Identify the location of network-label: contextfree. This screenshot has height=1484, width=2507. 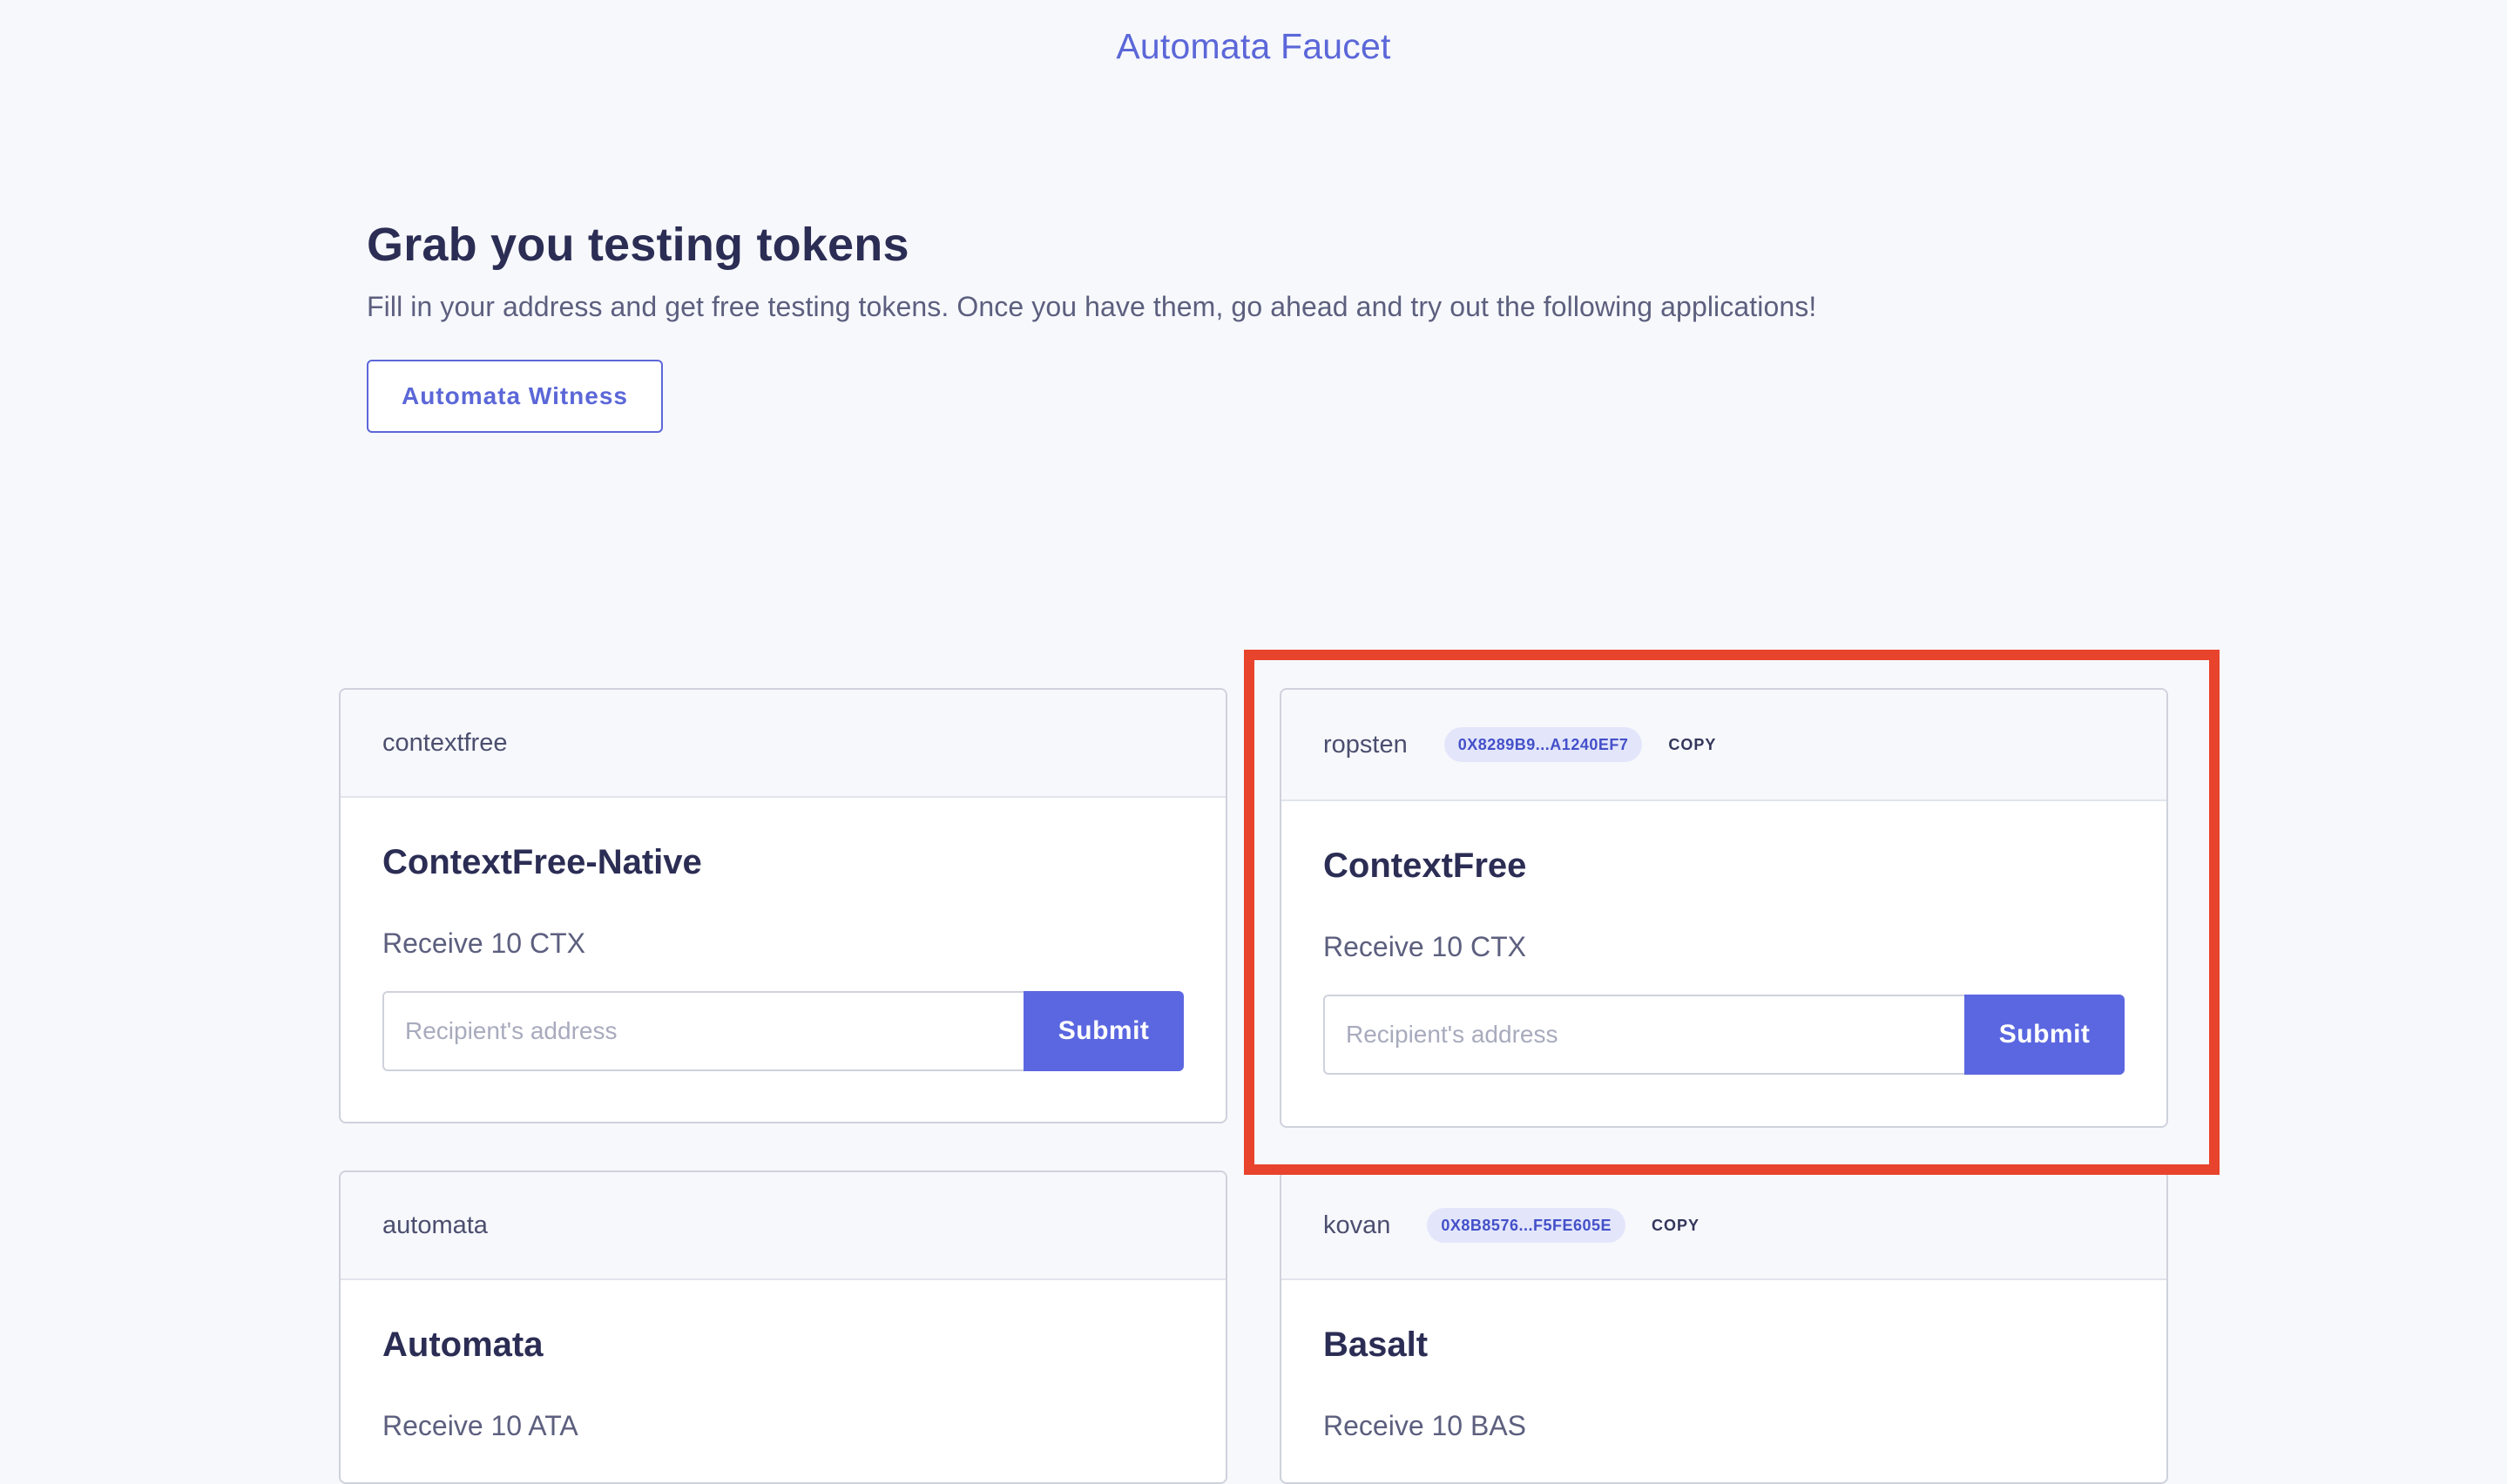
(445, 743).